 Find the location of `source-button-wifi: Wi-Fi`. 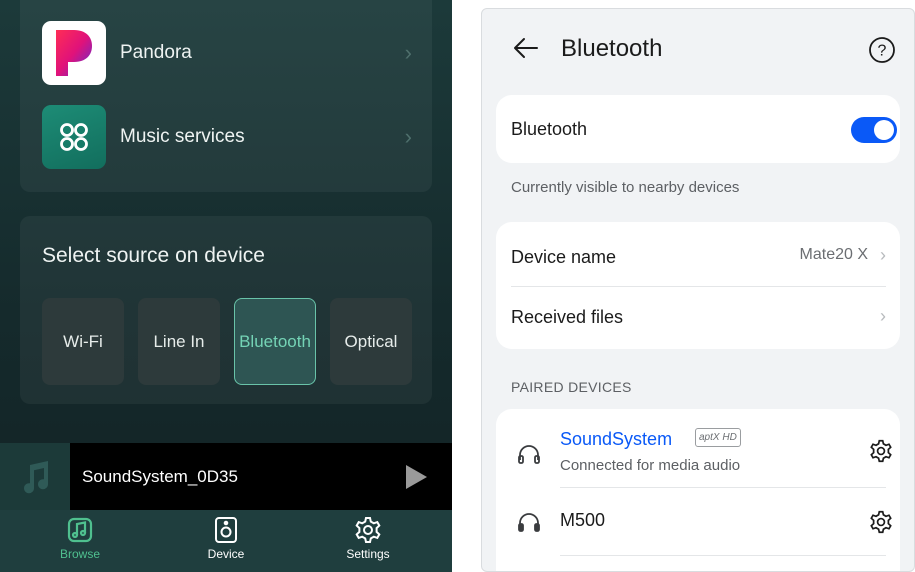

source-button-wifi: Wi-Fi is located at coordinates (83, 341).